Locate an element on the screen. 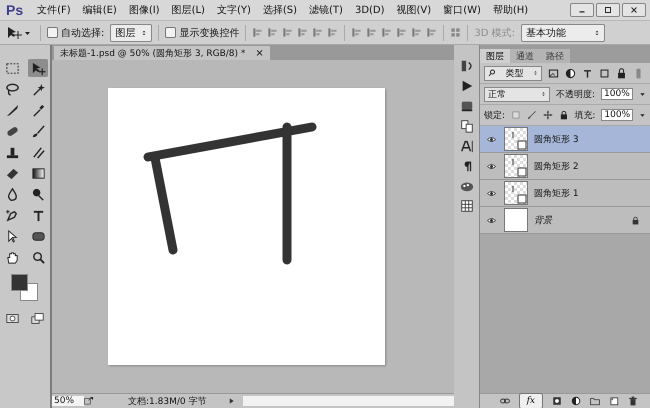  lock-pixels-icon is located at coordinates (516, 115).